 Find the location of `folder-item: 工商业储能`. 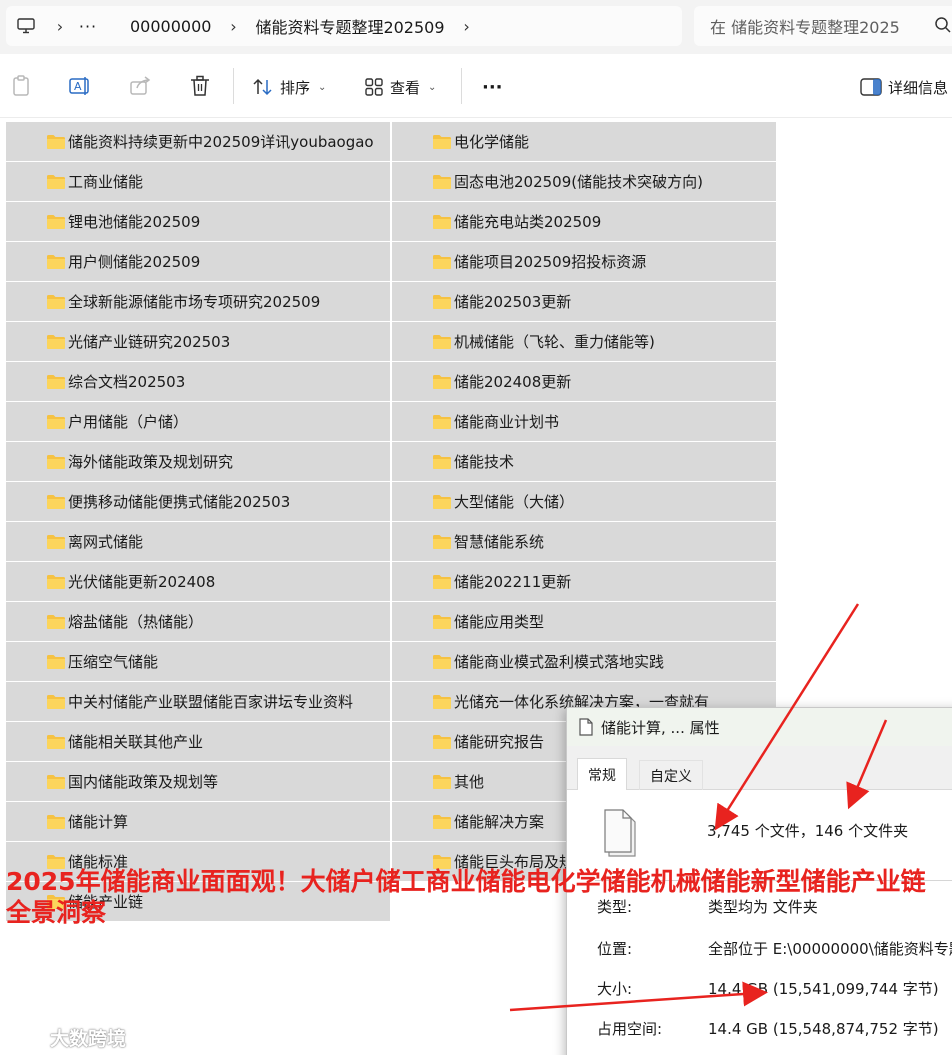

folder-item: 工商业储能 is located at coordinates (198, 181).